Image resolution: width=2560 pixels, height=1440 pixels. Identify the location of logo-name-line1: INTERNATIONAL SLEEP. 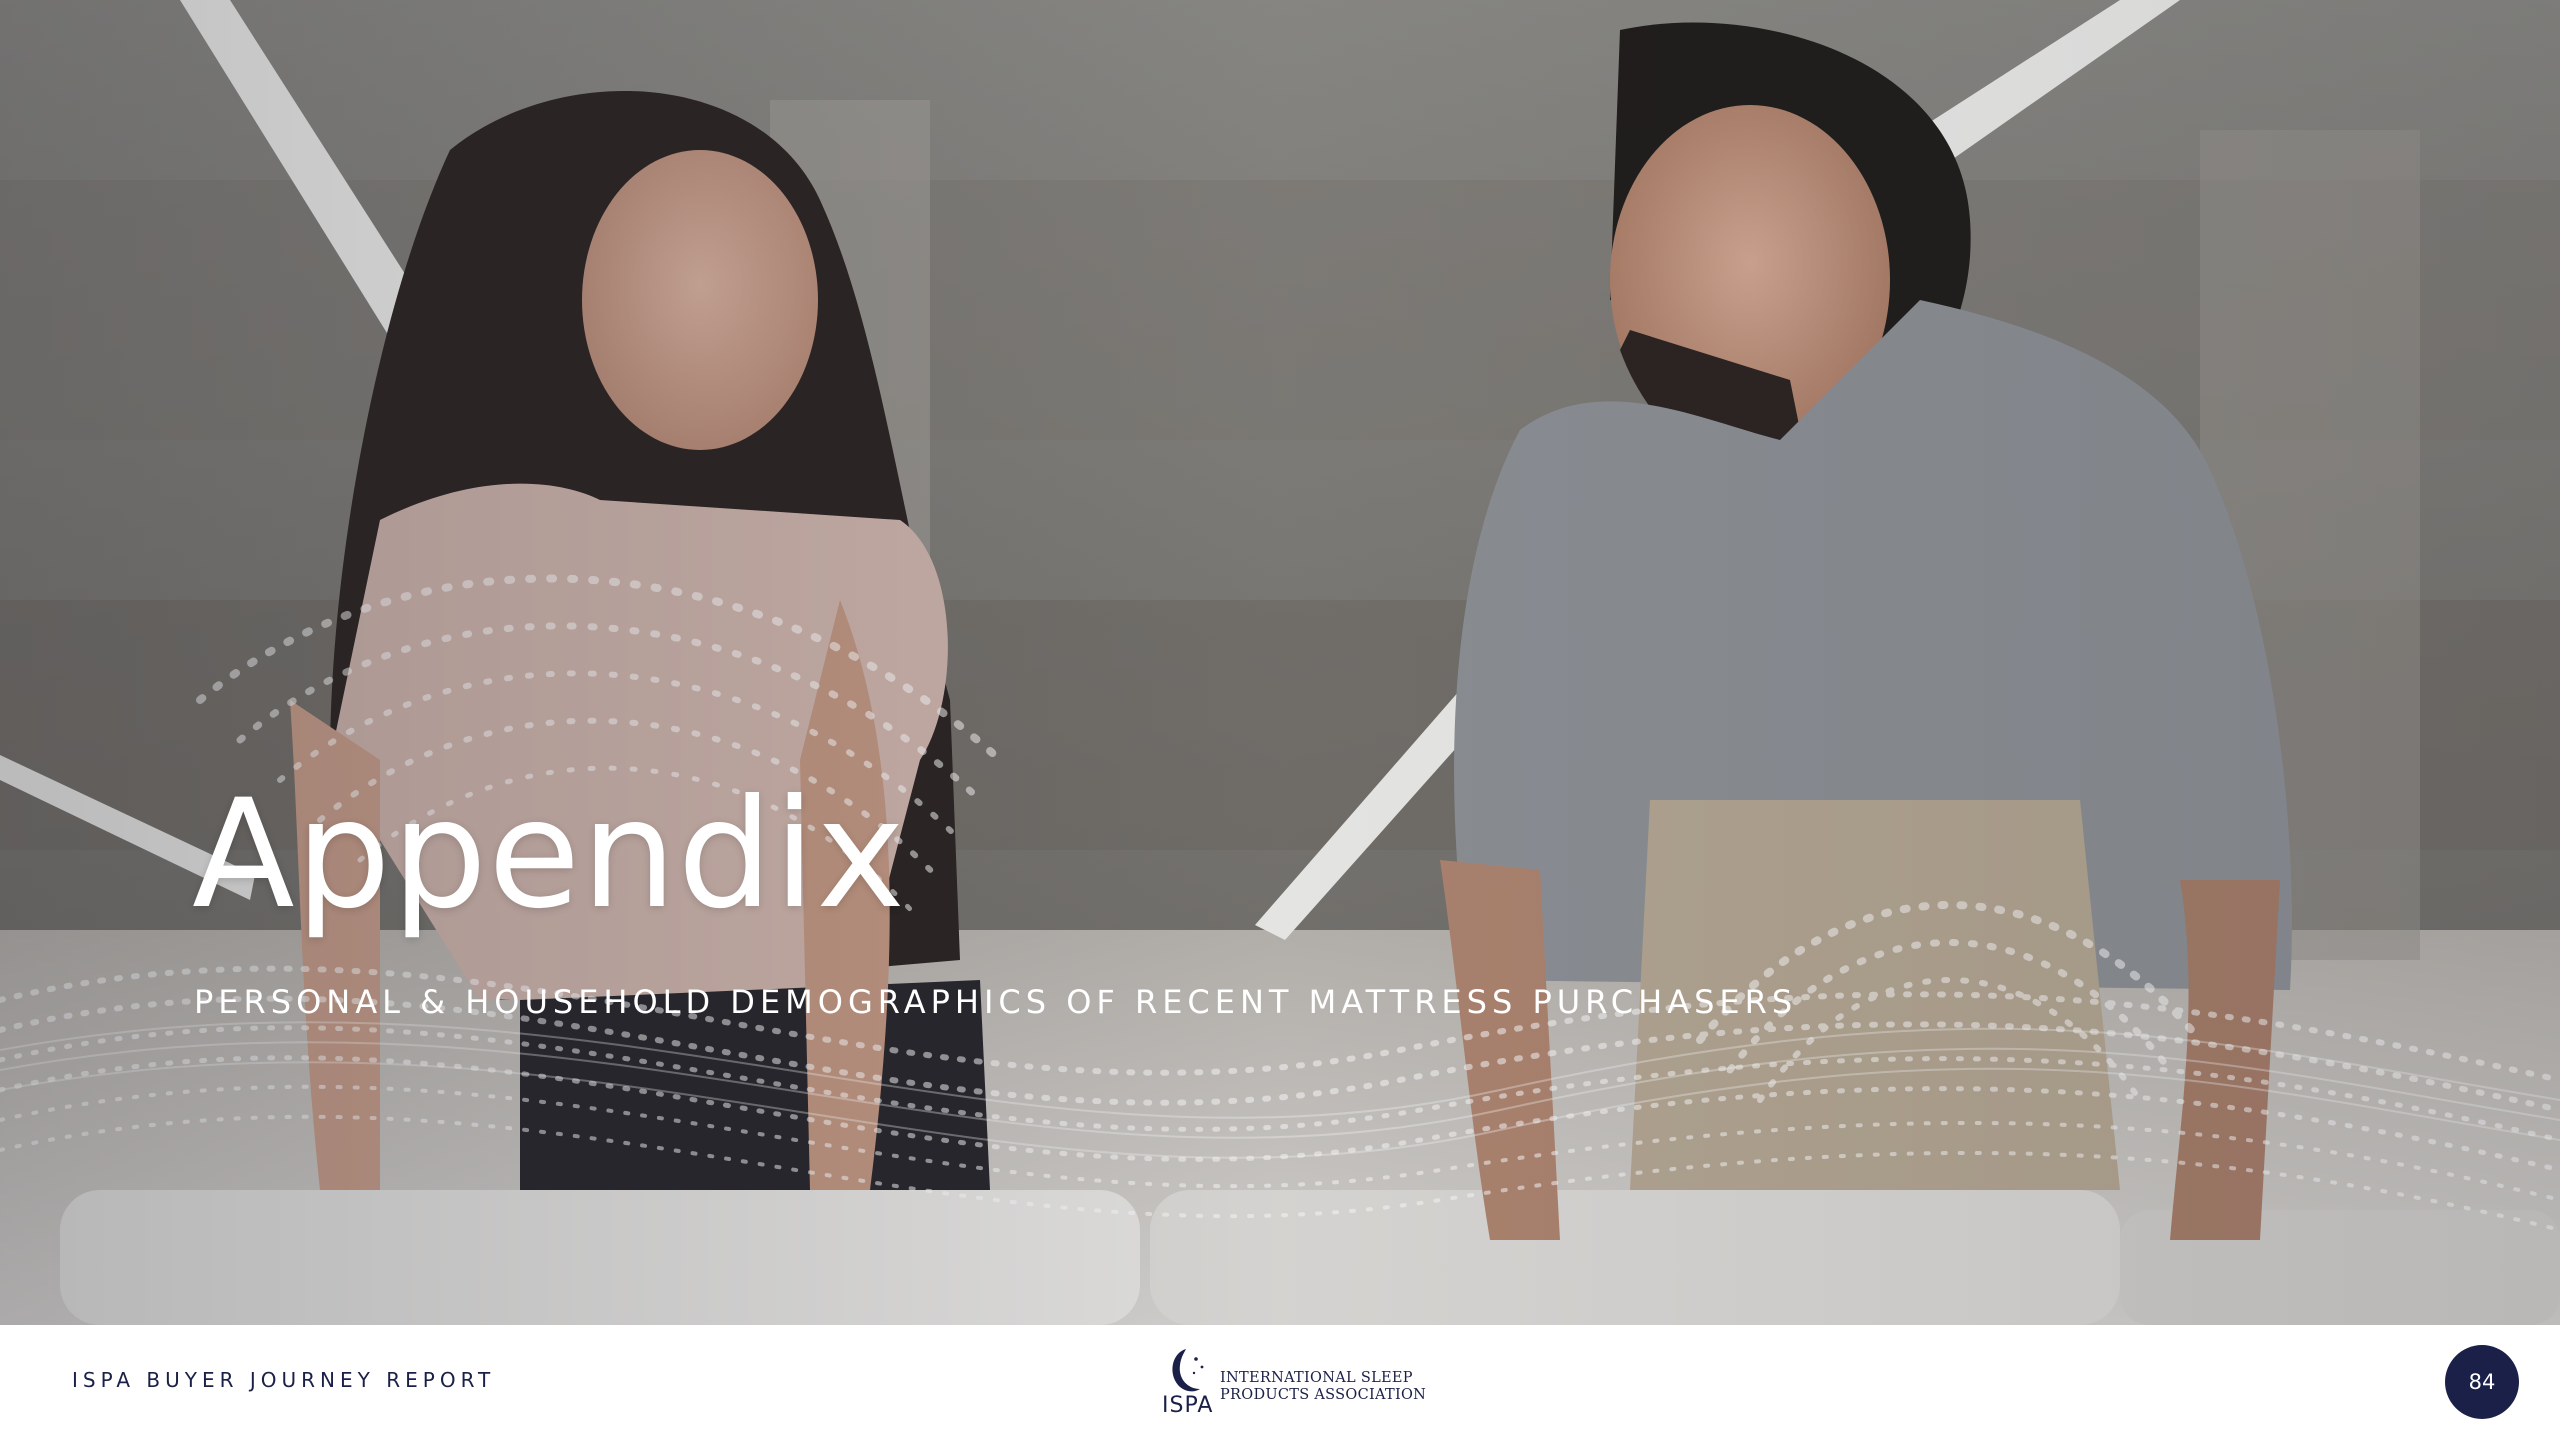
(1316, 1378).